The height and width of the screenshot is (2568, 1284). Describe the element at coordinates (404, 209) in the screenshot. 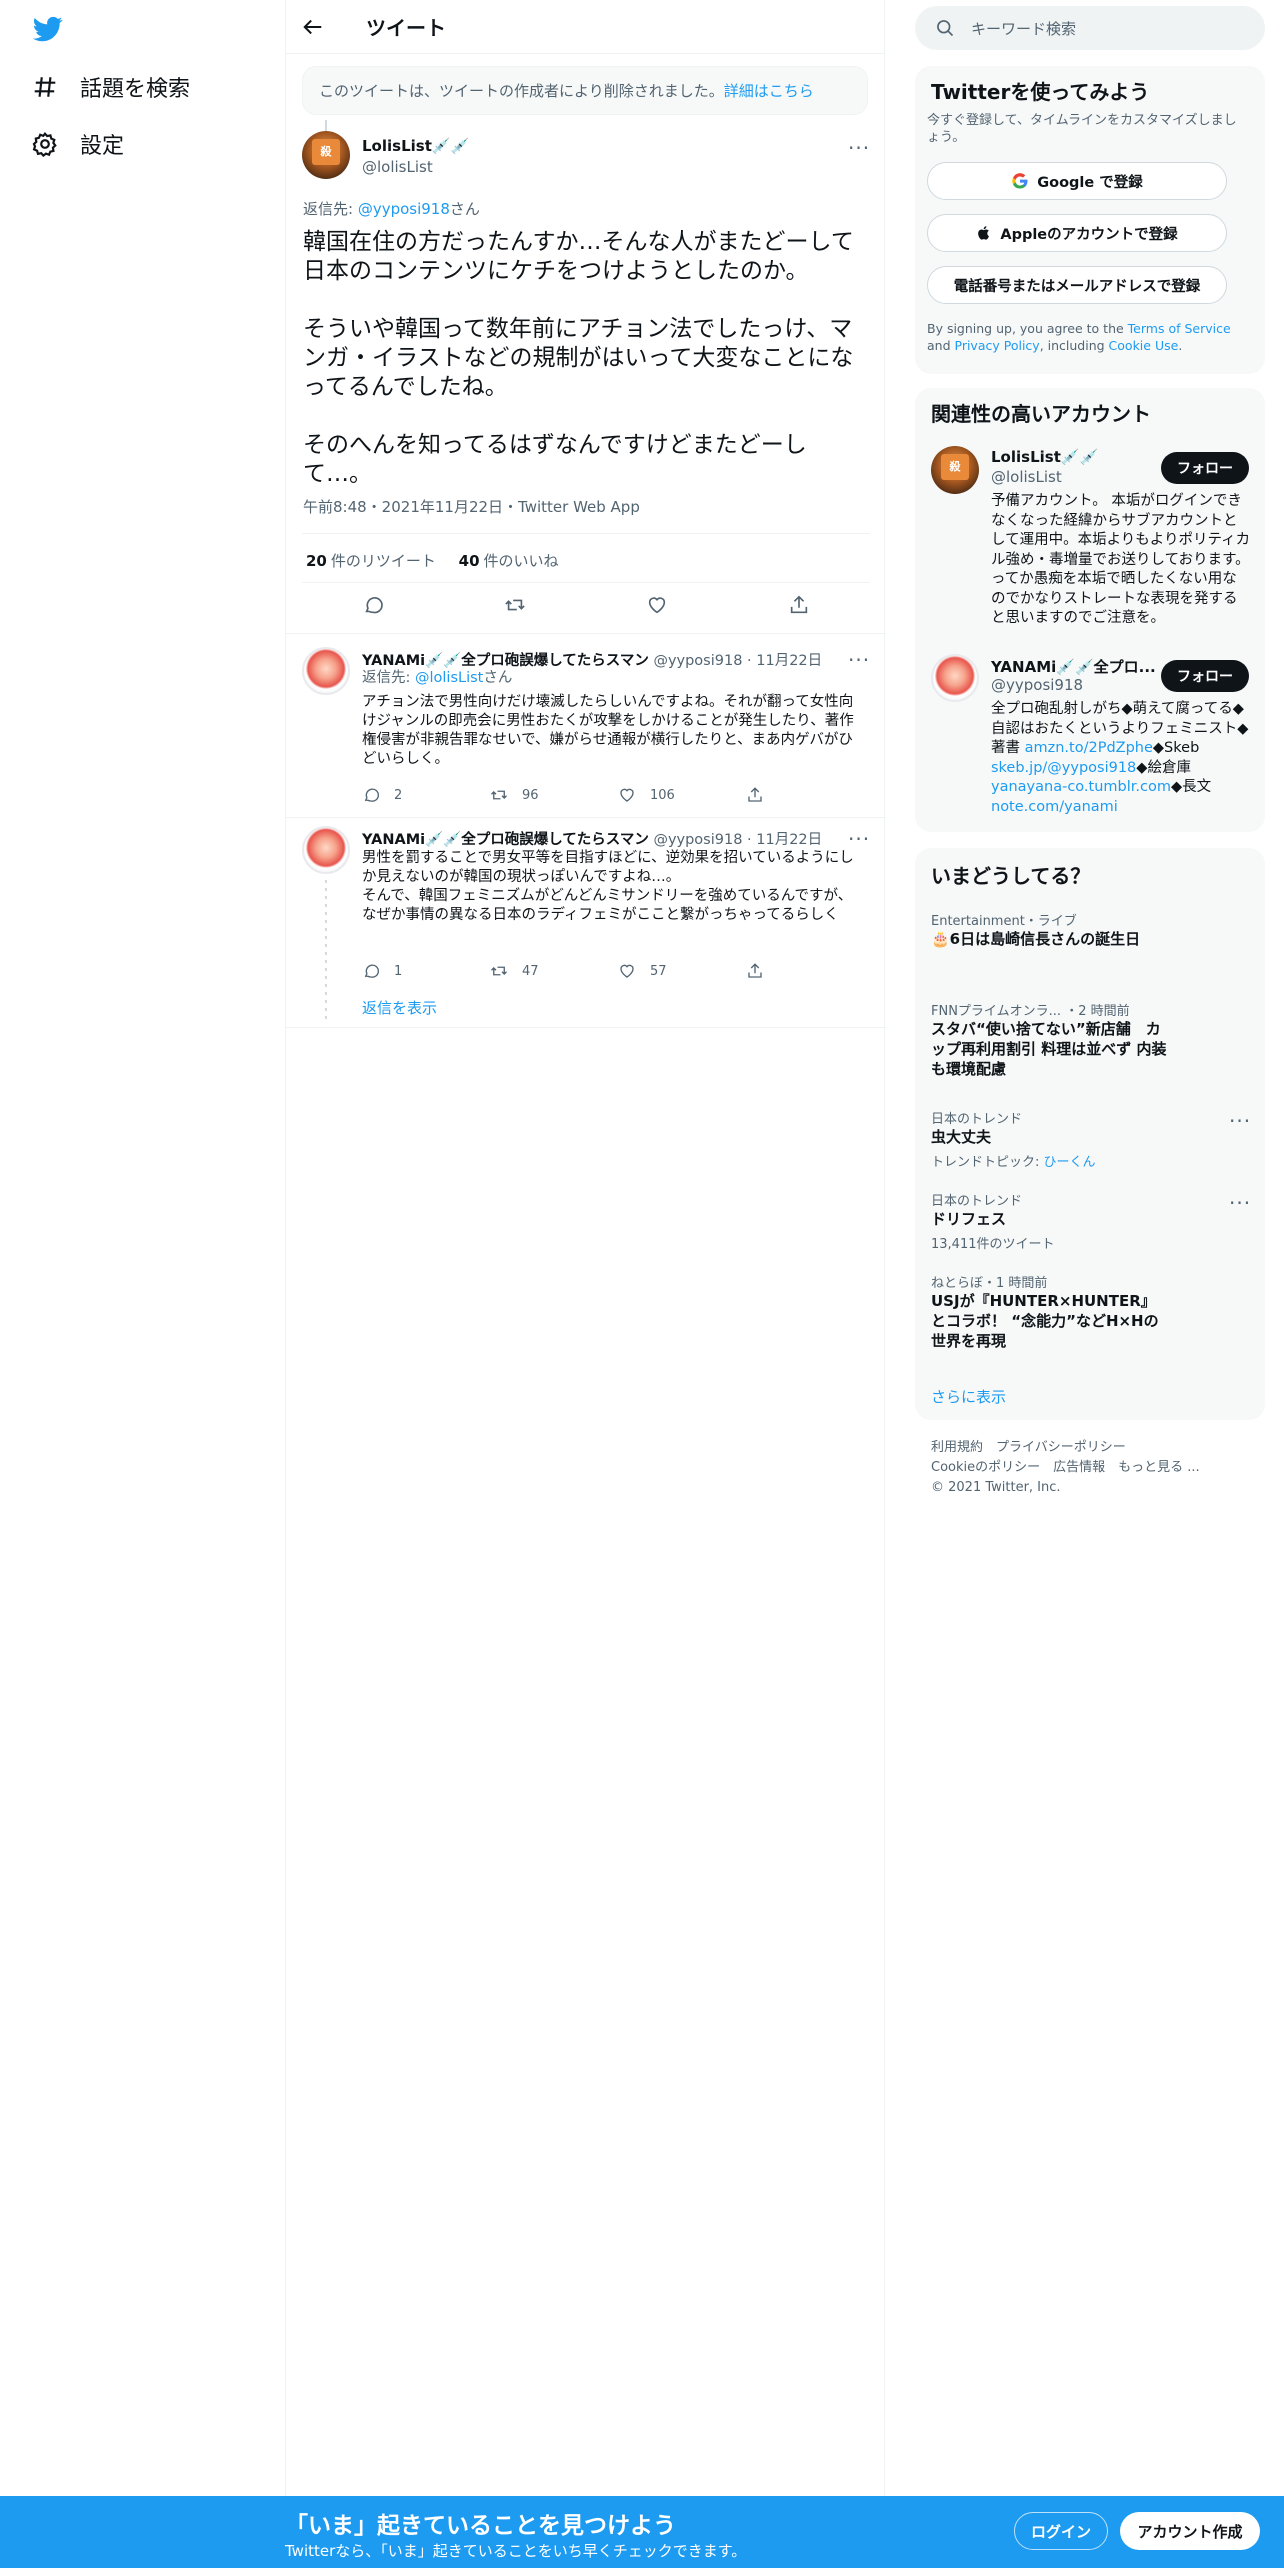

I see `reply-to-link: @yyposi918` at that location.